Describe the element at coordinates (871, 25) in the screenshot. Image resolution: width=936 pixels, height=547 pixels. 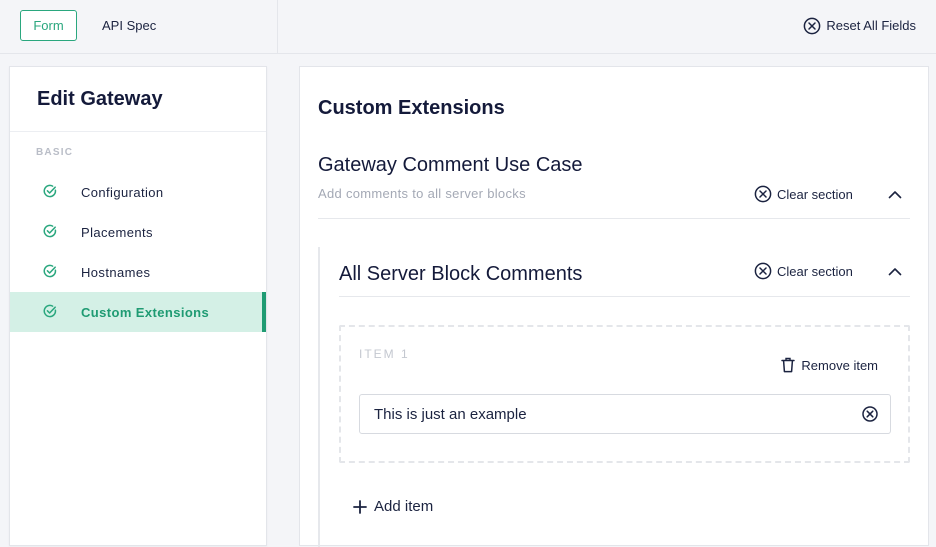
I see `reset-all-fields-label: Reset All Fields` at that location.